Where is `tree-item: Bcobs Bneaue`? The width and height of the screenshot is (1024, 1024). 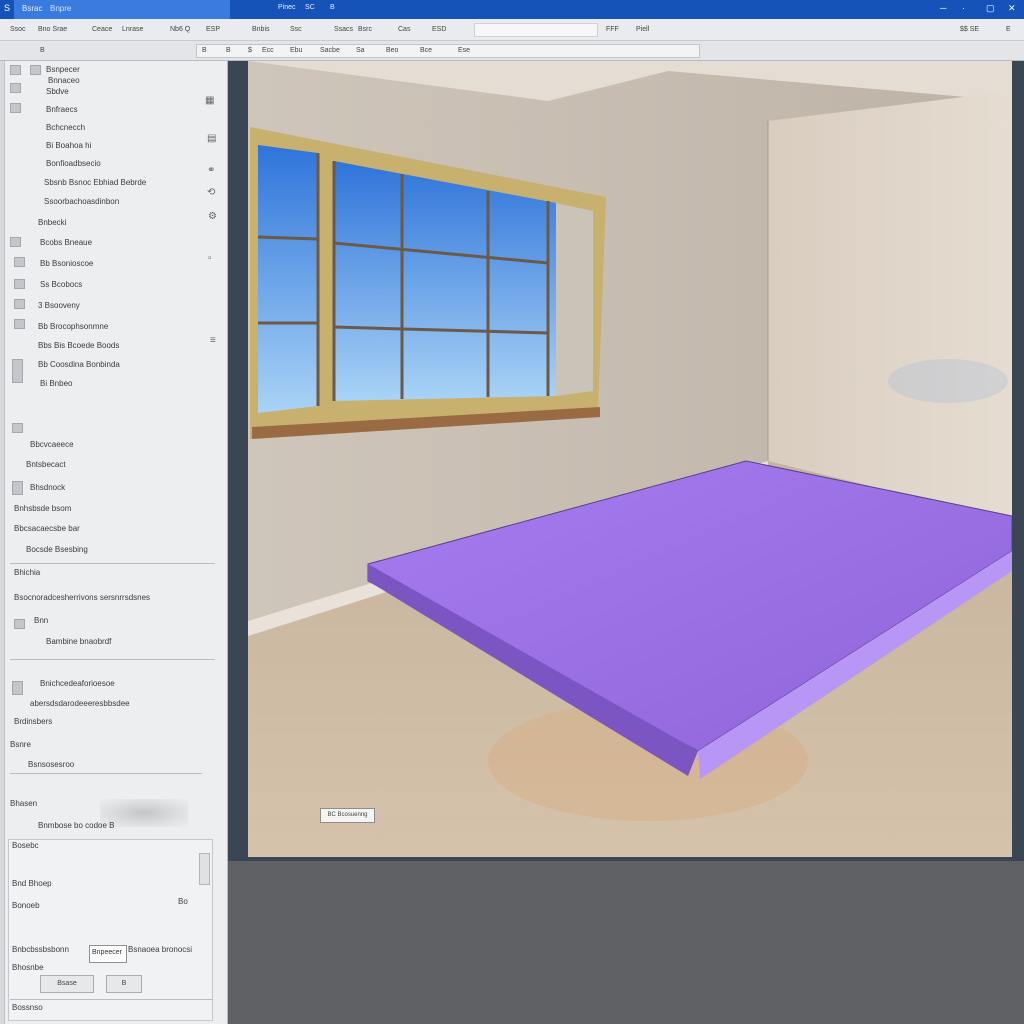
tree-item: Bcobs Bneaue is located at coordinates (66, 242).